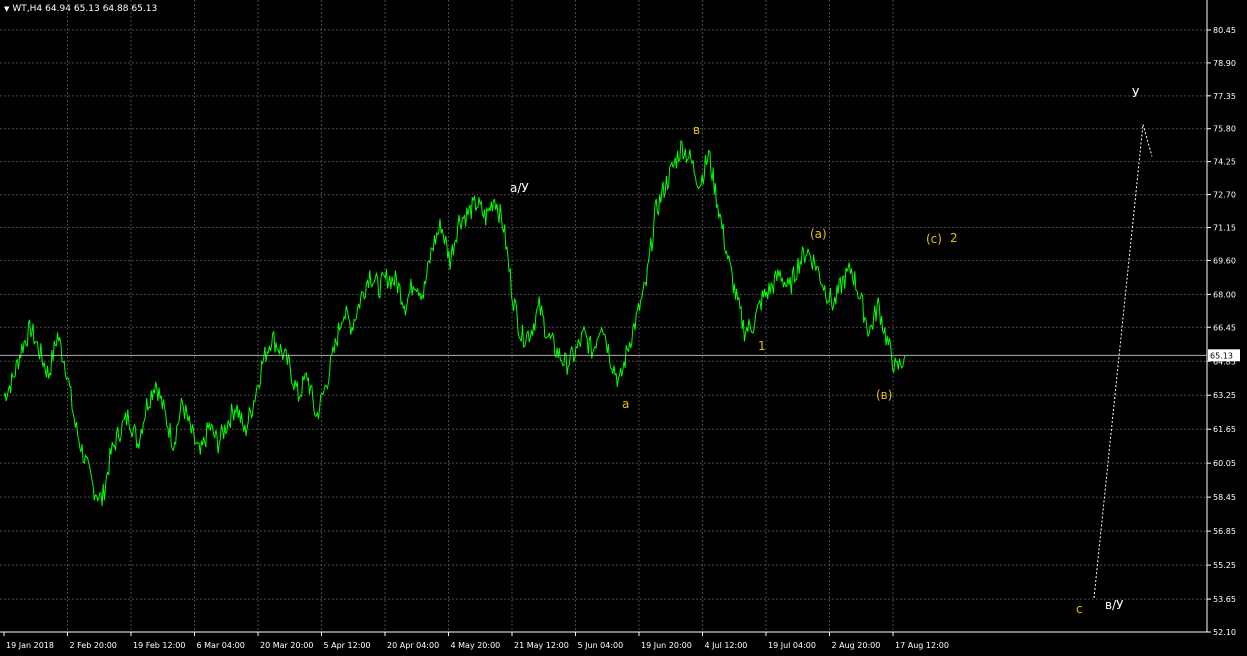  I want to click on wave-label: с, so click(1079, 609).